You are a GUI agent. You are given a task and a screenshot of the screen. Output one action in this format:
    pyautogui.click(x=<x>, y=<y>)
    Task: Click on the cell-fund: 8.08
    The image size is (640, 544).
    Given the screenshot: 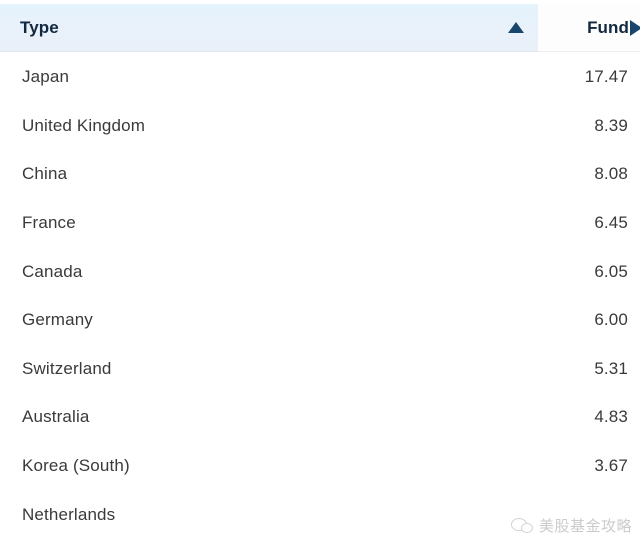 What is the action you would take?
    pyautogui.click(x=611, y=174)
    